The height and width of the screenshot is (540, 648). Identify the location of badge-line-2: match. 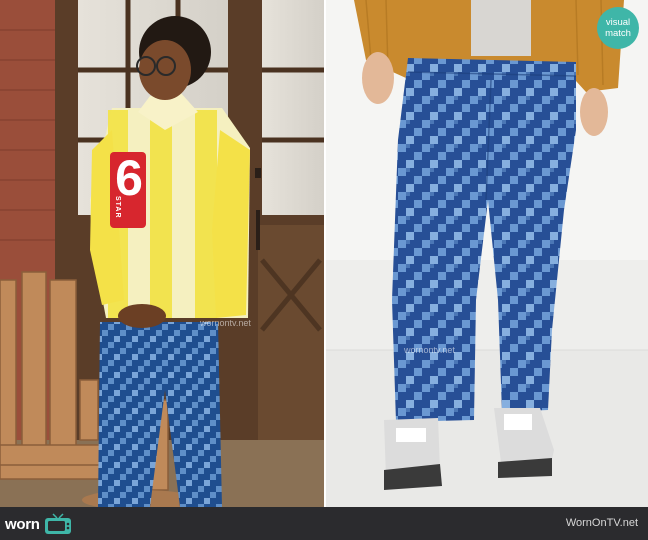
(618, 33).